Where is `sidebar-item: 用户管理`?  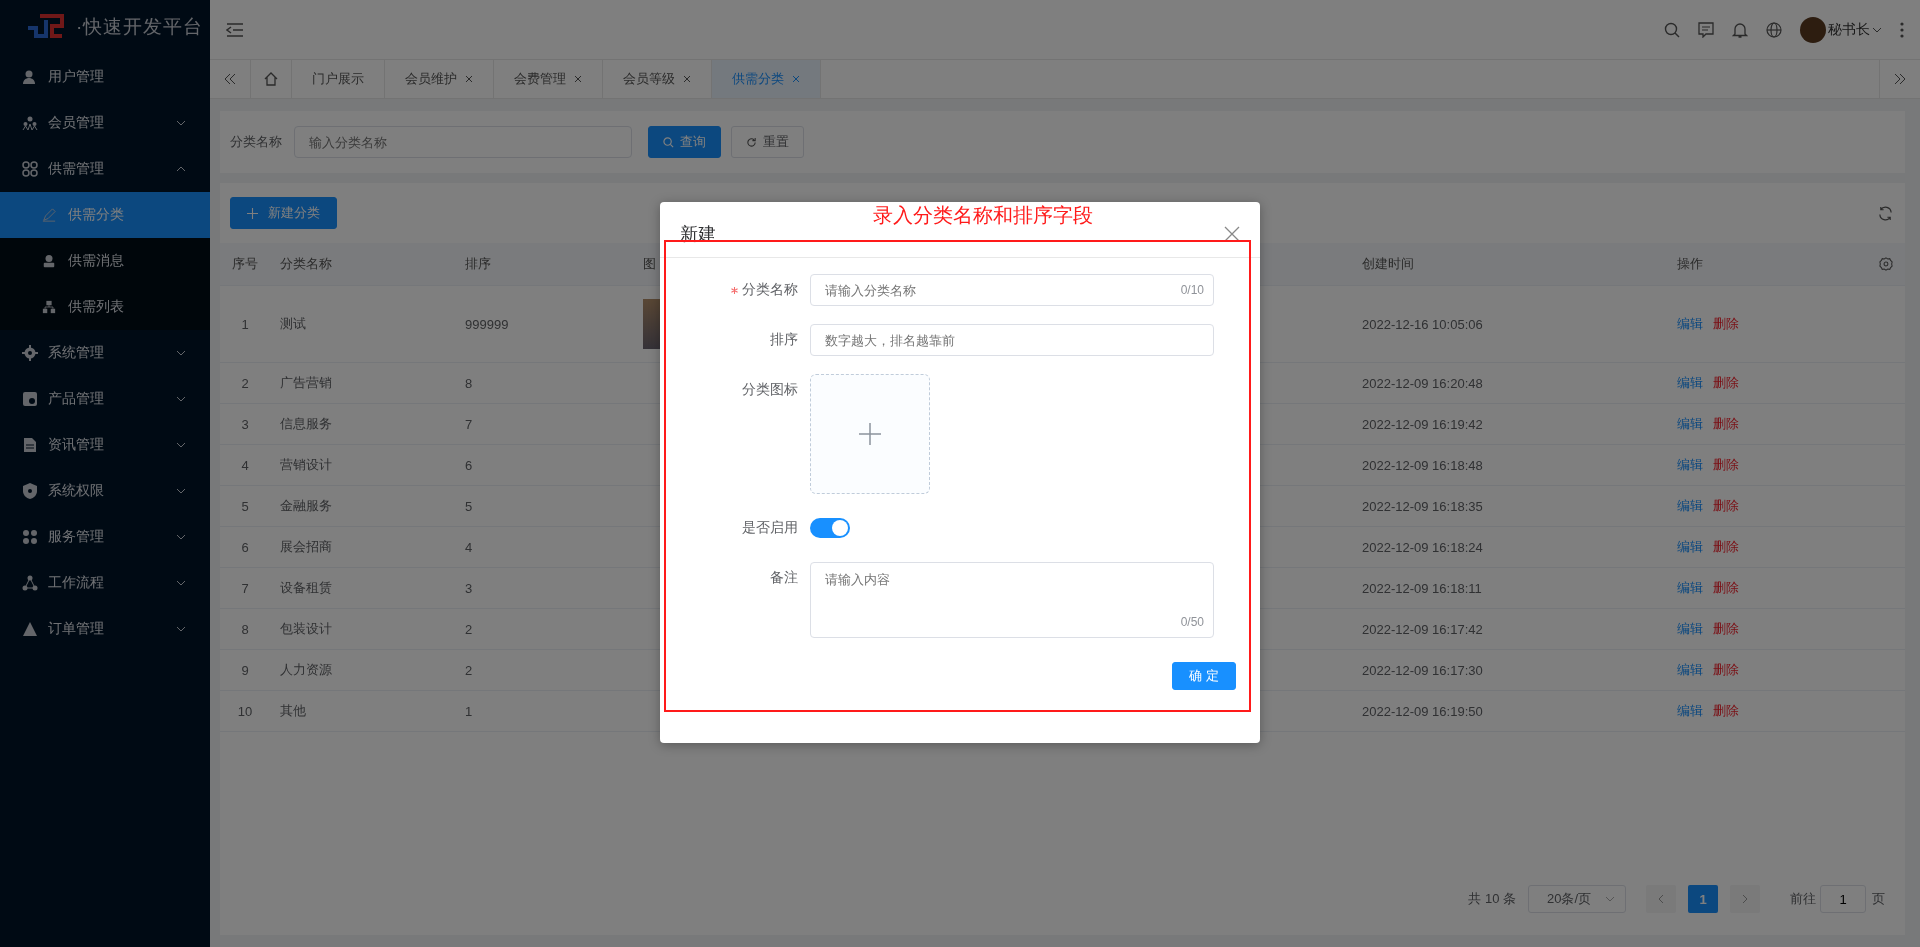
sidebar-item: 用户管理 is located at coordinates (105, 77).